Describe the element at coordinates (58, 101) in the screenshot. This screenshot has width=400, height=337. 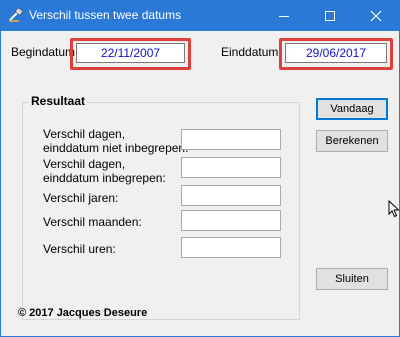
I see `result-group-title: Resultaat` at that location.